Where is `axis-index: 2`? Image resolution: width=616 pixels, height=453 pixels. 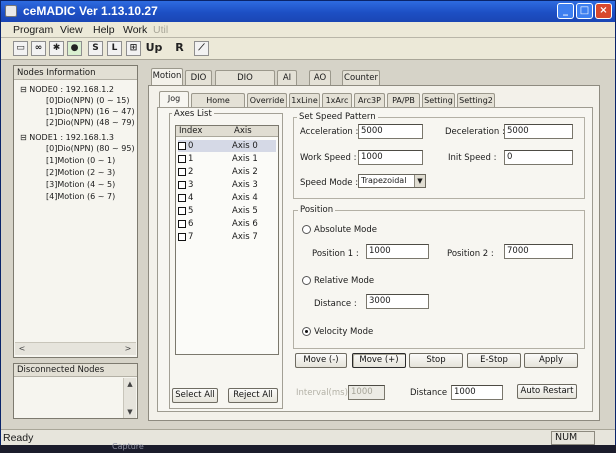
axis-index: 2 is located at coordinates (191, 172).